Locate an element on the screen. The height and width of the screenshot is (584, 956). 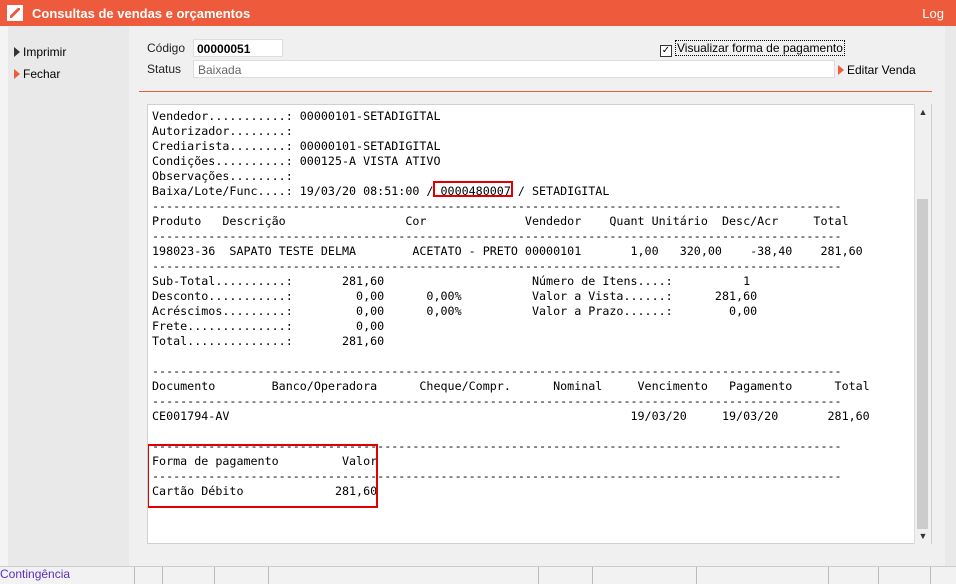
report-scrollbar: ▲ ▼ is located at coordinates (922, 324).